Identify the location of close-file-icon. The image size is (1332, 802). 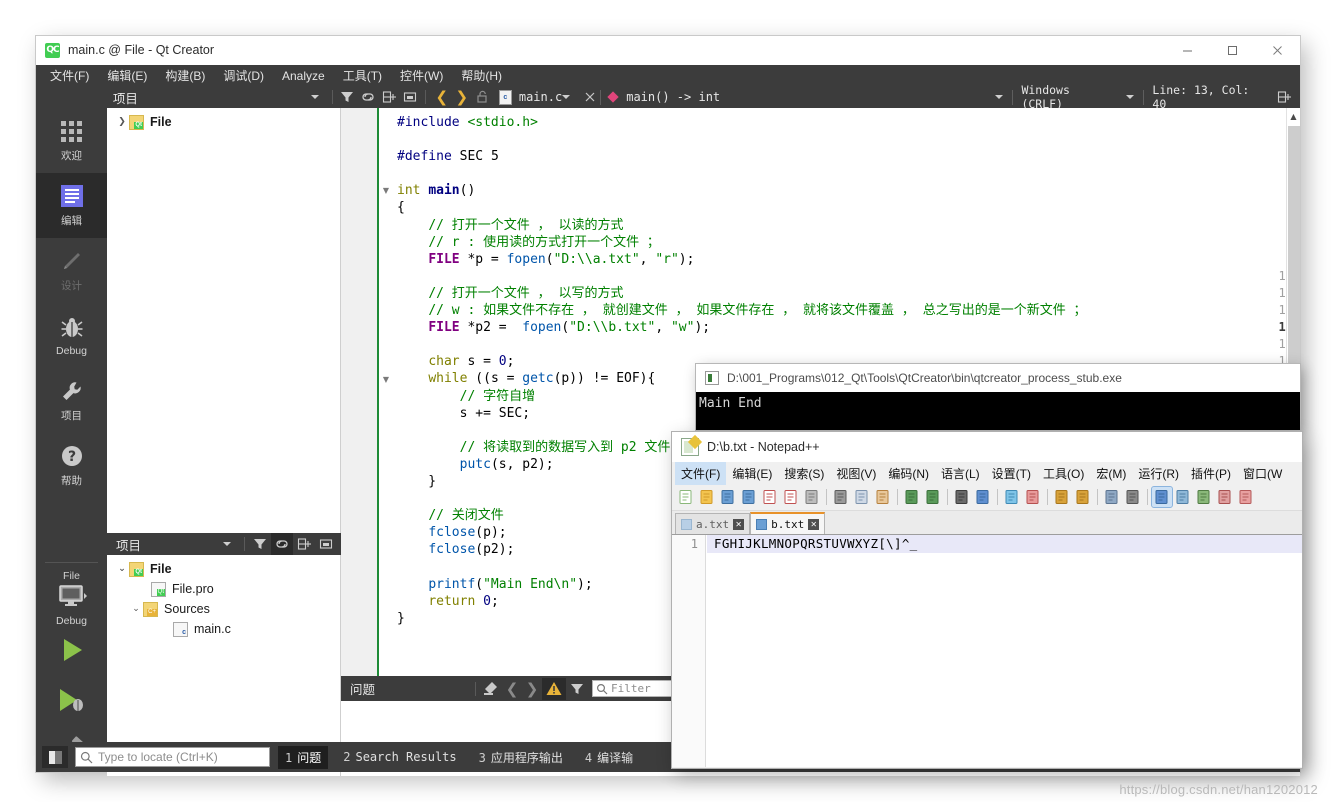
(770, 497).